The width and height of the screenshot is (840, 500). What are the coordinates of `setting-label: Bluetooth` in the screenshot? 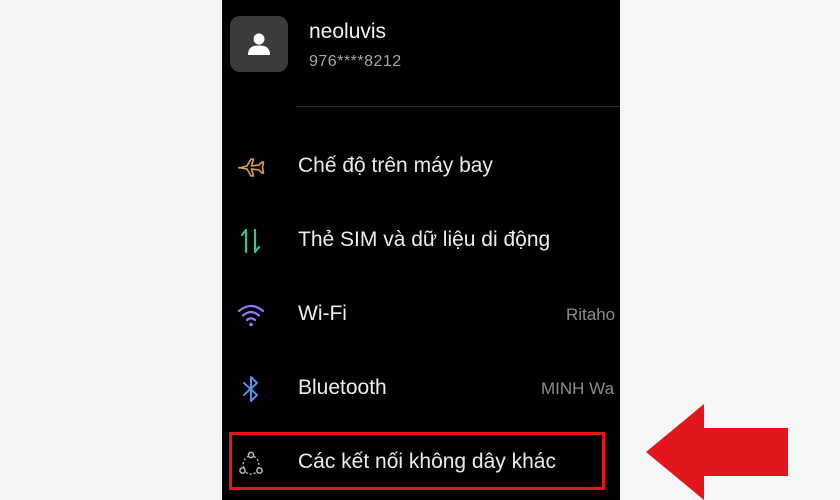 It's located at (342, 387).